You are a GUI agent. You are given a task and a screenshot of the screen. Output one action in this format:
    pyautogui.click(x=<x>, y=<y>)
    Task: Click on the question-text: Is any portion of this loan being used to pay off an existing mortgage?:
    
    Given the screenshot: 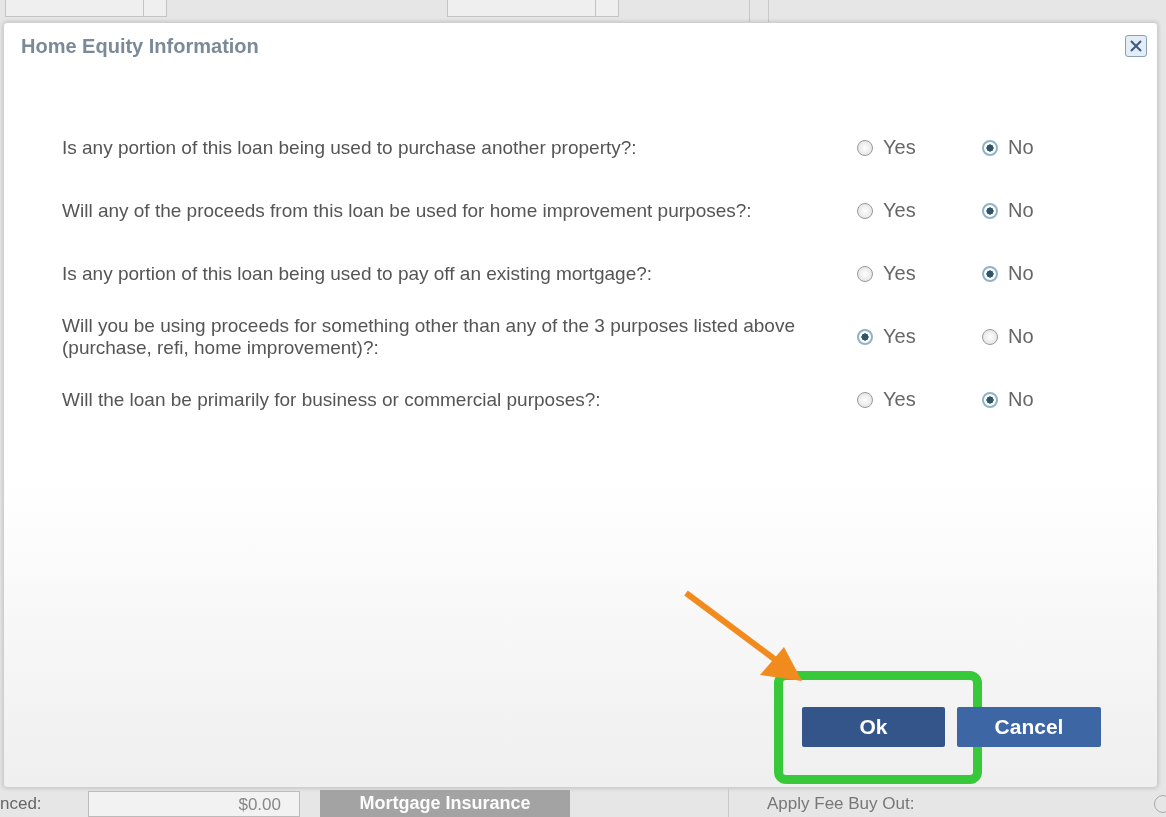 What is the action you would take?
    pyautogui.click(x=358, y=273)
    